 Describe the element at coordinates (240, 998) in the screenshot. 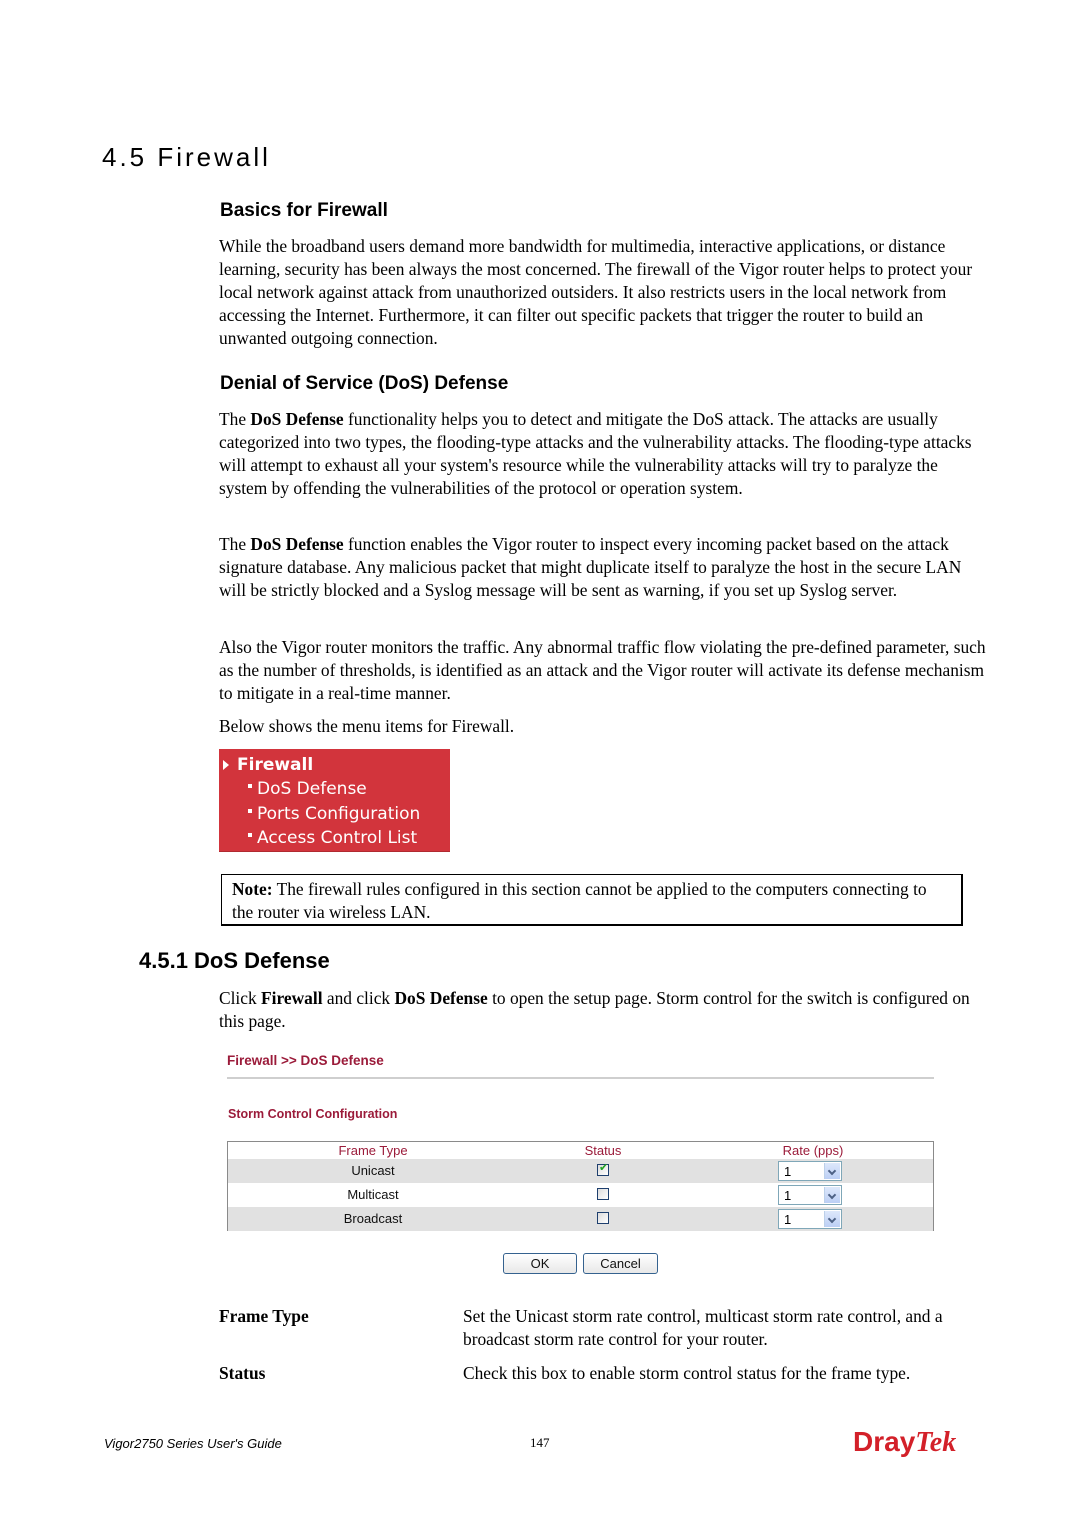

I see `text: Click` at that location.